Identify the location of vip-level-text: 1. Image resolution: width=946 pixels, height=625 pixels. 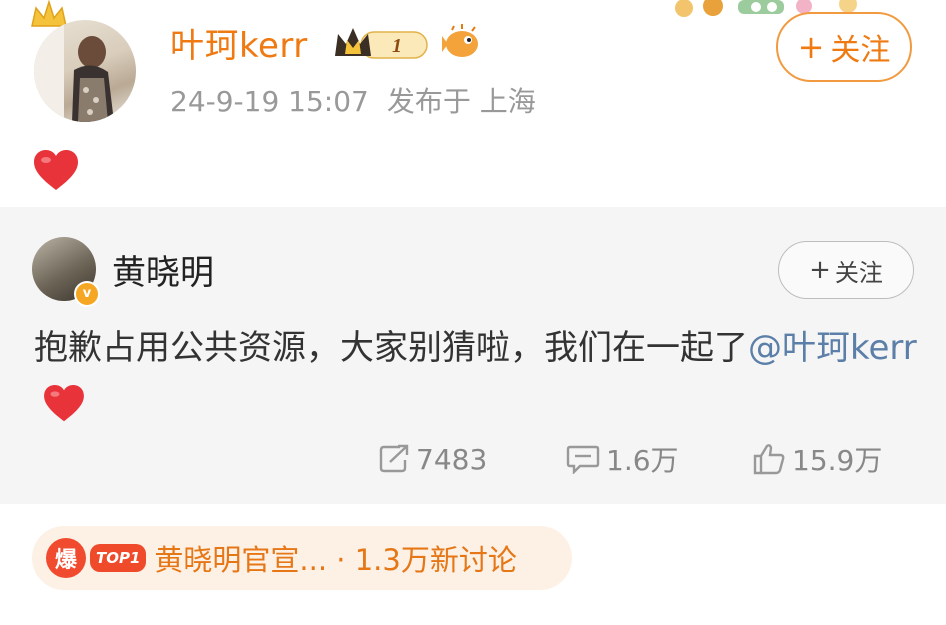
(397, 46).